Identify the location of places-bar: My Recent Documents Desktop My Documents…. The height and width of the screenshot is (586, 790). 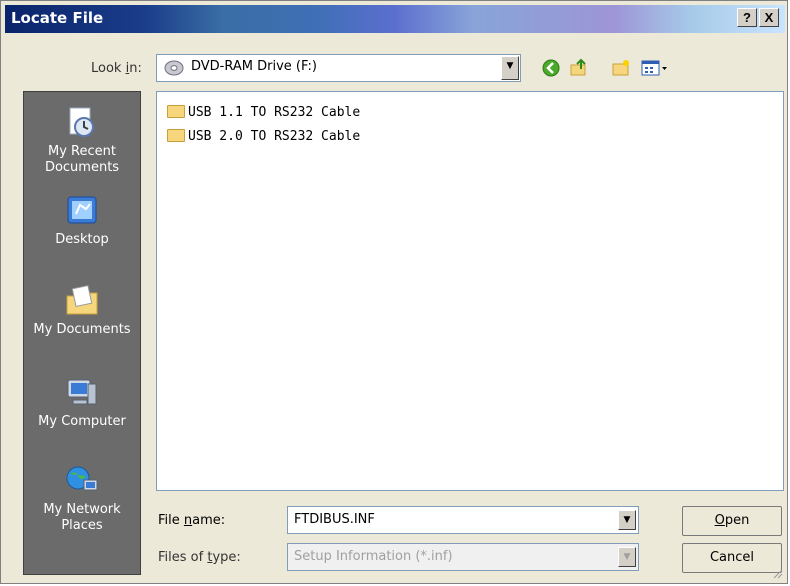
(82, 333).